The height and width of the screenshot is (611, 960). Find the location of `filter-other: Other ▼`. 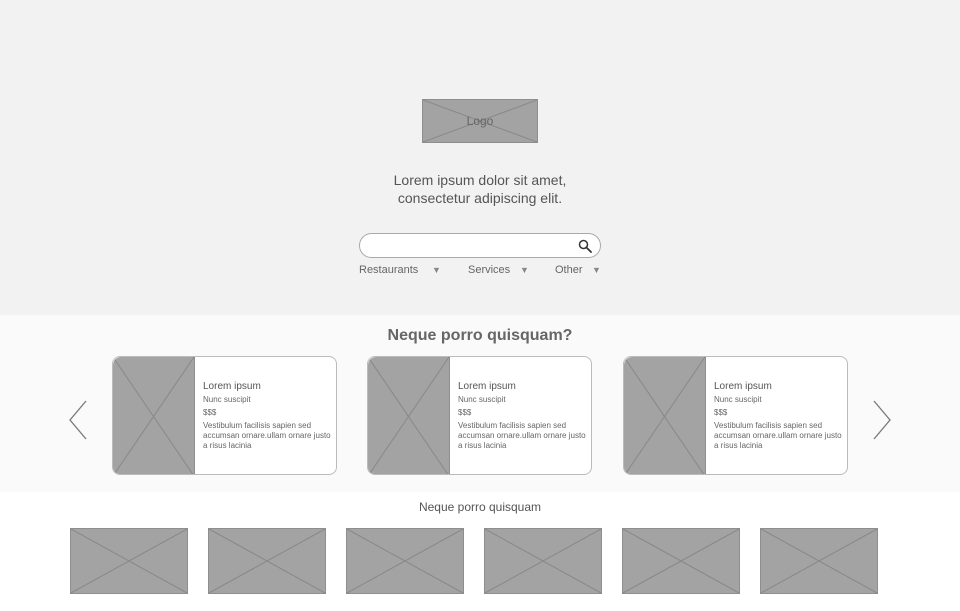

filter-other: Other ▼ is located at coordinates (578, 271).